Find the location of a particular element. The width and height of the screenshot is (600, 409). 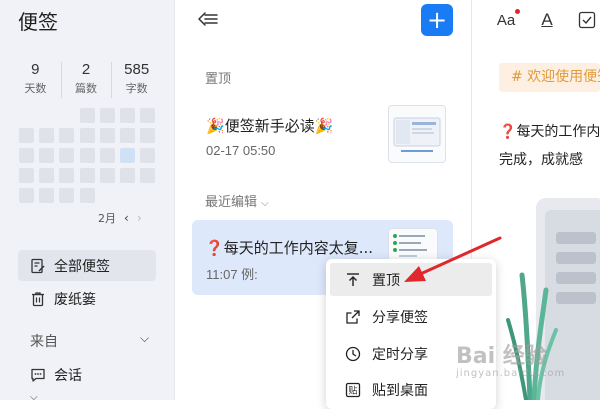

add-note-button: + is located at coordinates (437, 20).